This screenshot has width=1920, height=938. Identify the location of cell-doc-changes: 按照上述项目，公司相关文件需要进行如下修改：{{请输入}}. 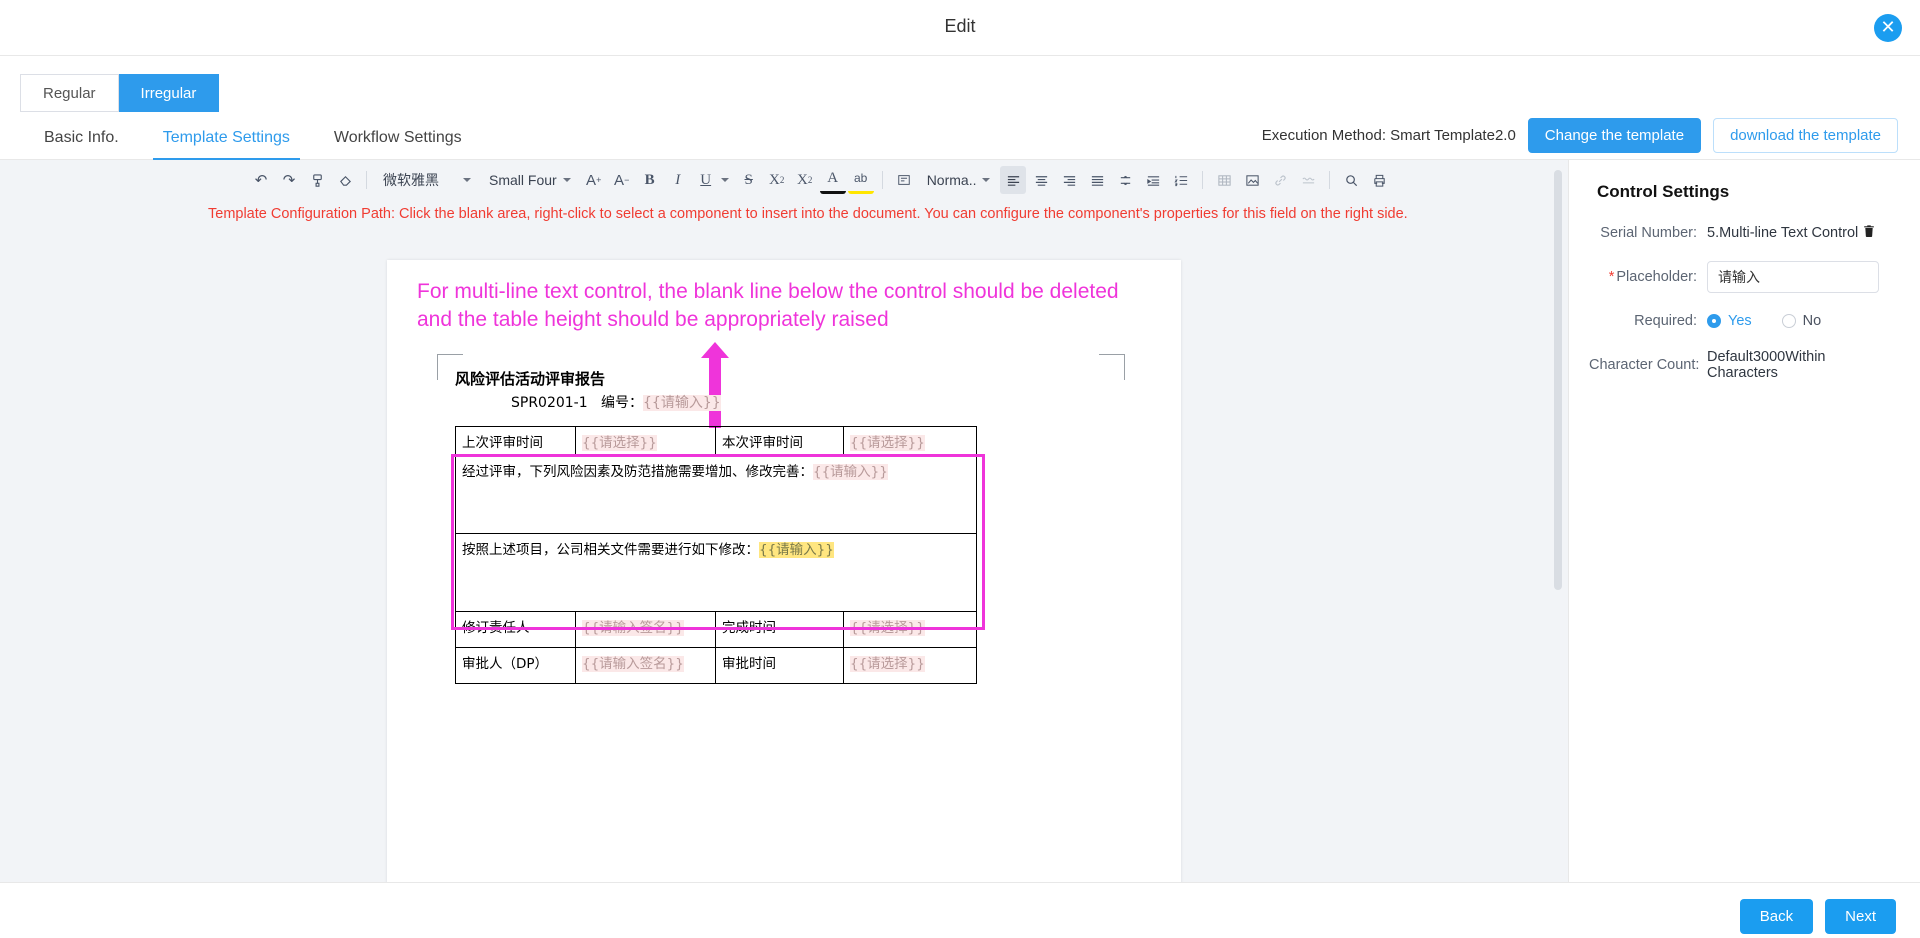
(716, 572).